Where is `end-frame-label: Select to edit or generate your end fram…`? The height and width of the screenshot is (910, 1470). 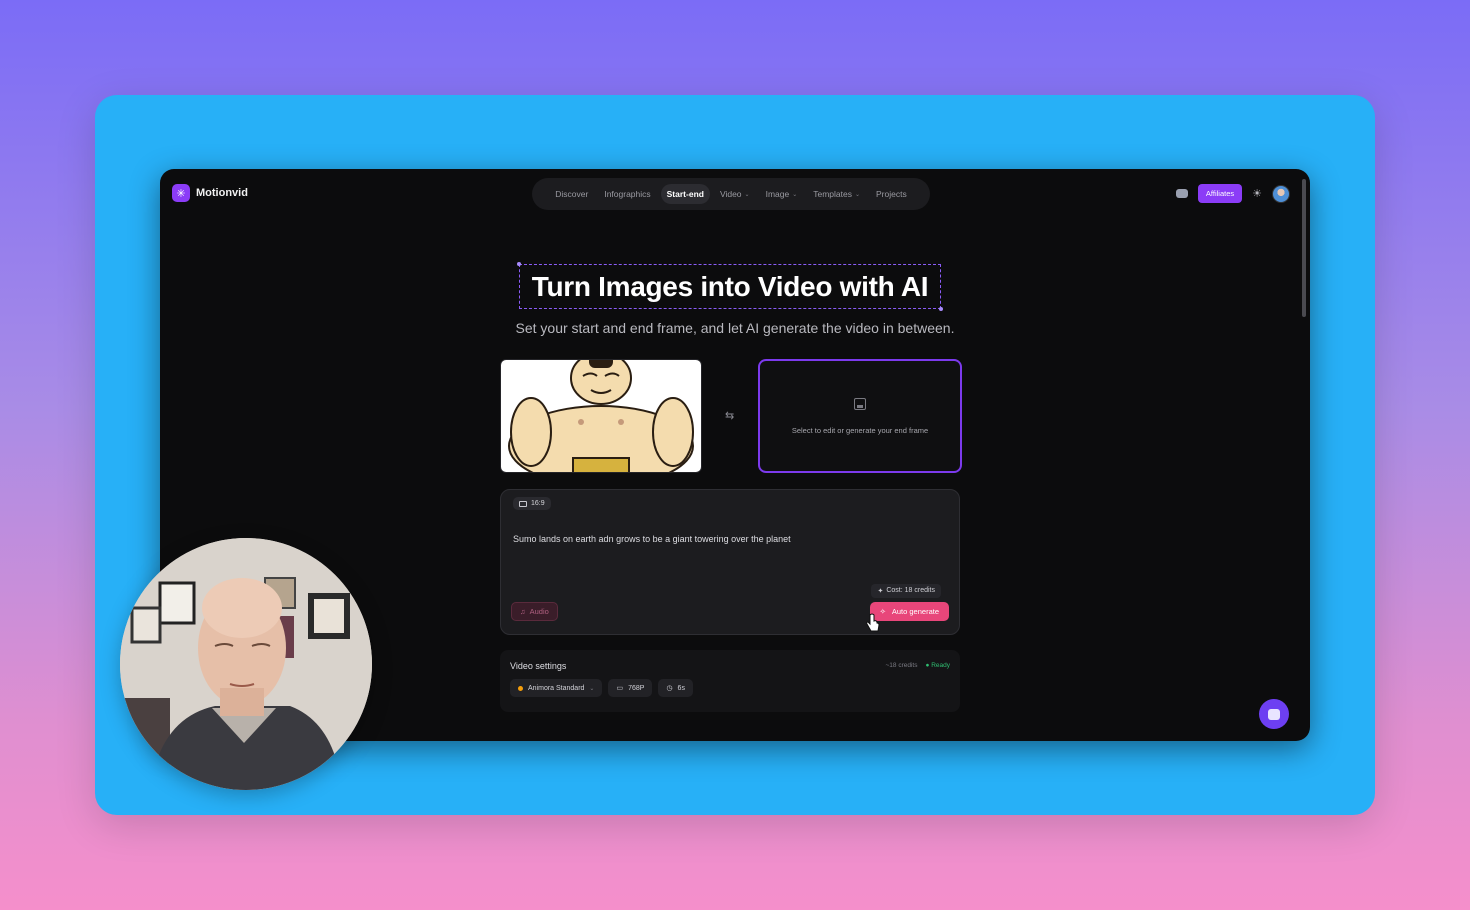 end-frame-label: Select to edit or generate your end fram… is located at coordinates (860, 430).